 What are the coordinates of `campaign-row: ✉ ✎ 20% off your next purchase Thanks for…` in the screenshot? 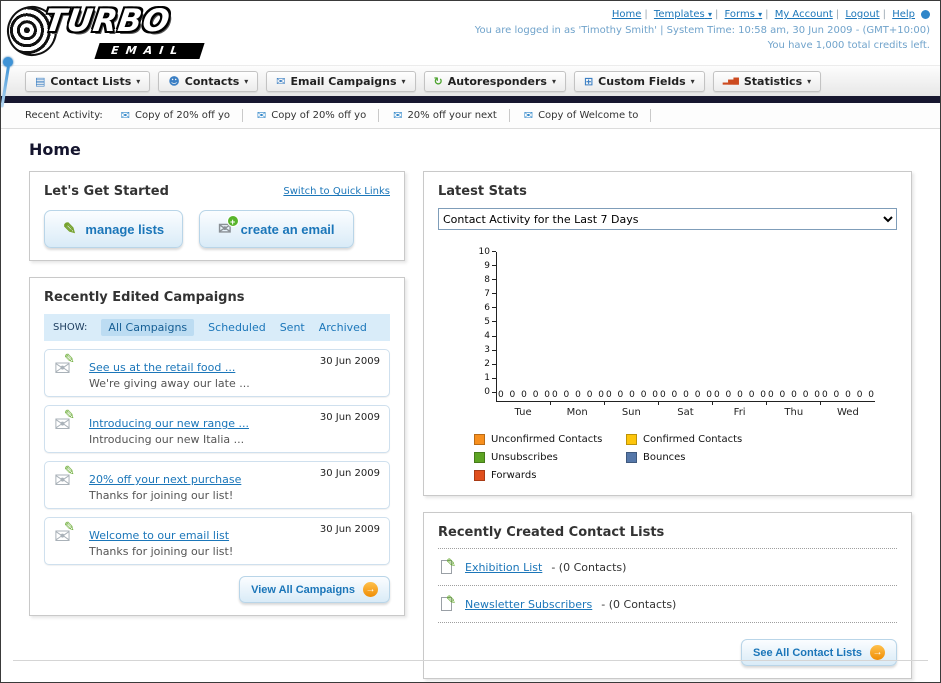 It's located at (217, 485).